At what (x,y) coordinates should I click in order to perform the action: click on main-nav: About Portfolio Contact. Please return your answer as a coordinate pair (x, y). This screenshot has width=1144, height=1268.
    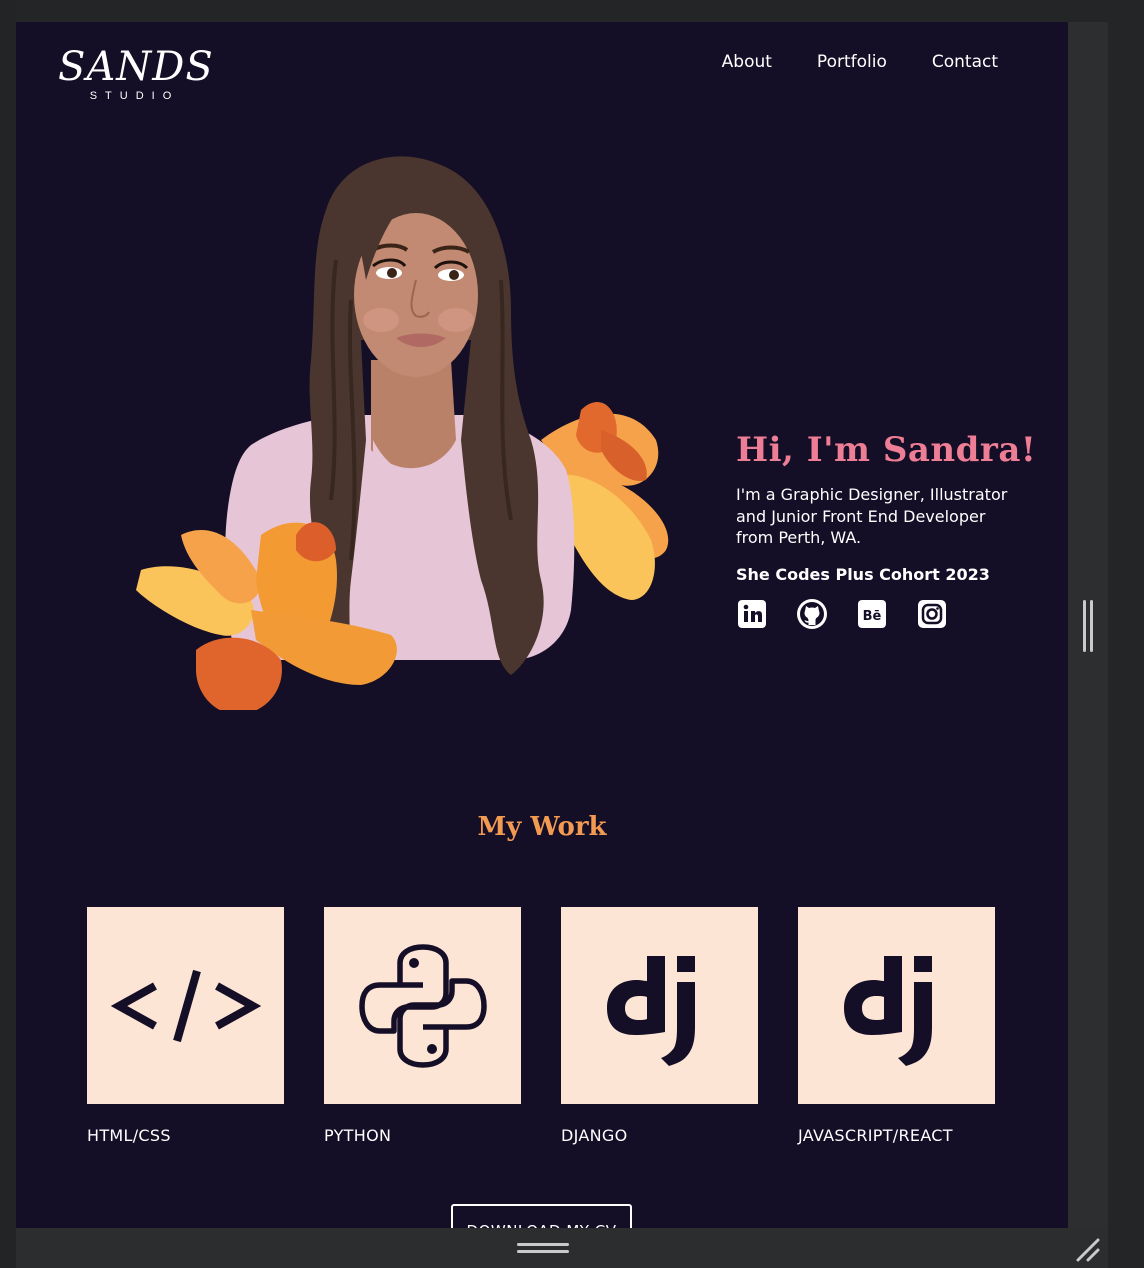
    Looking at the image, I should click on (860, 62).